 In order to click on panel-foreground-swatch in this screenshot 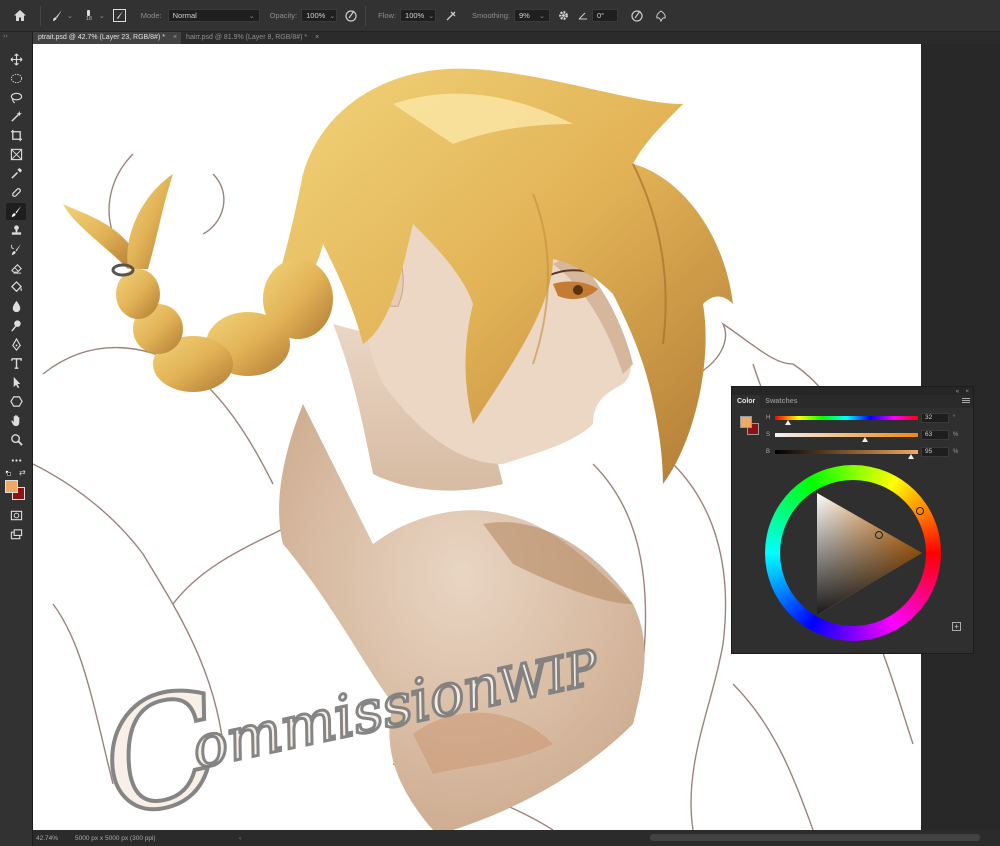, I will do `click(746, 422)`.